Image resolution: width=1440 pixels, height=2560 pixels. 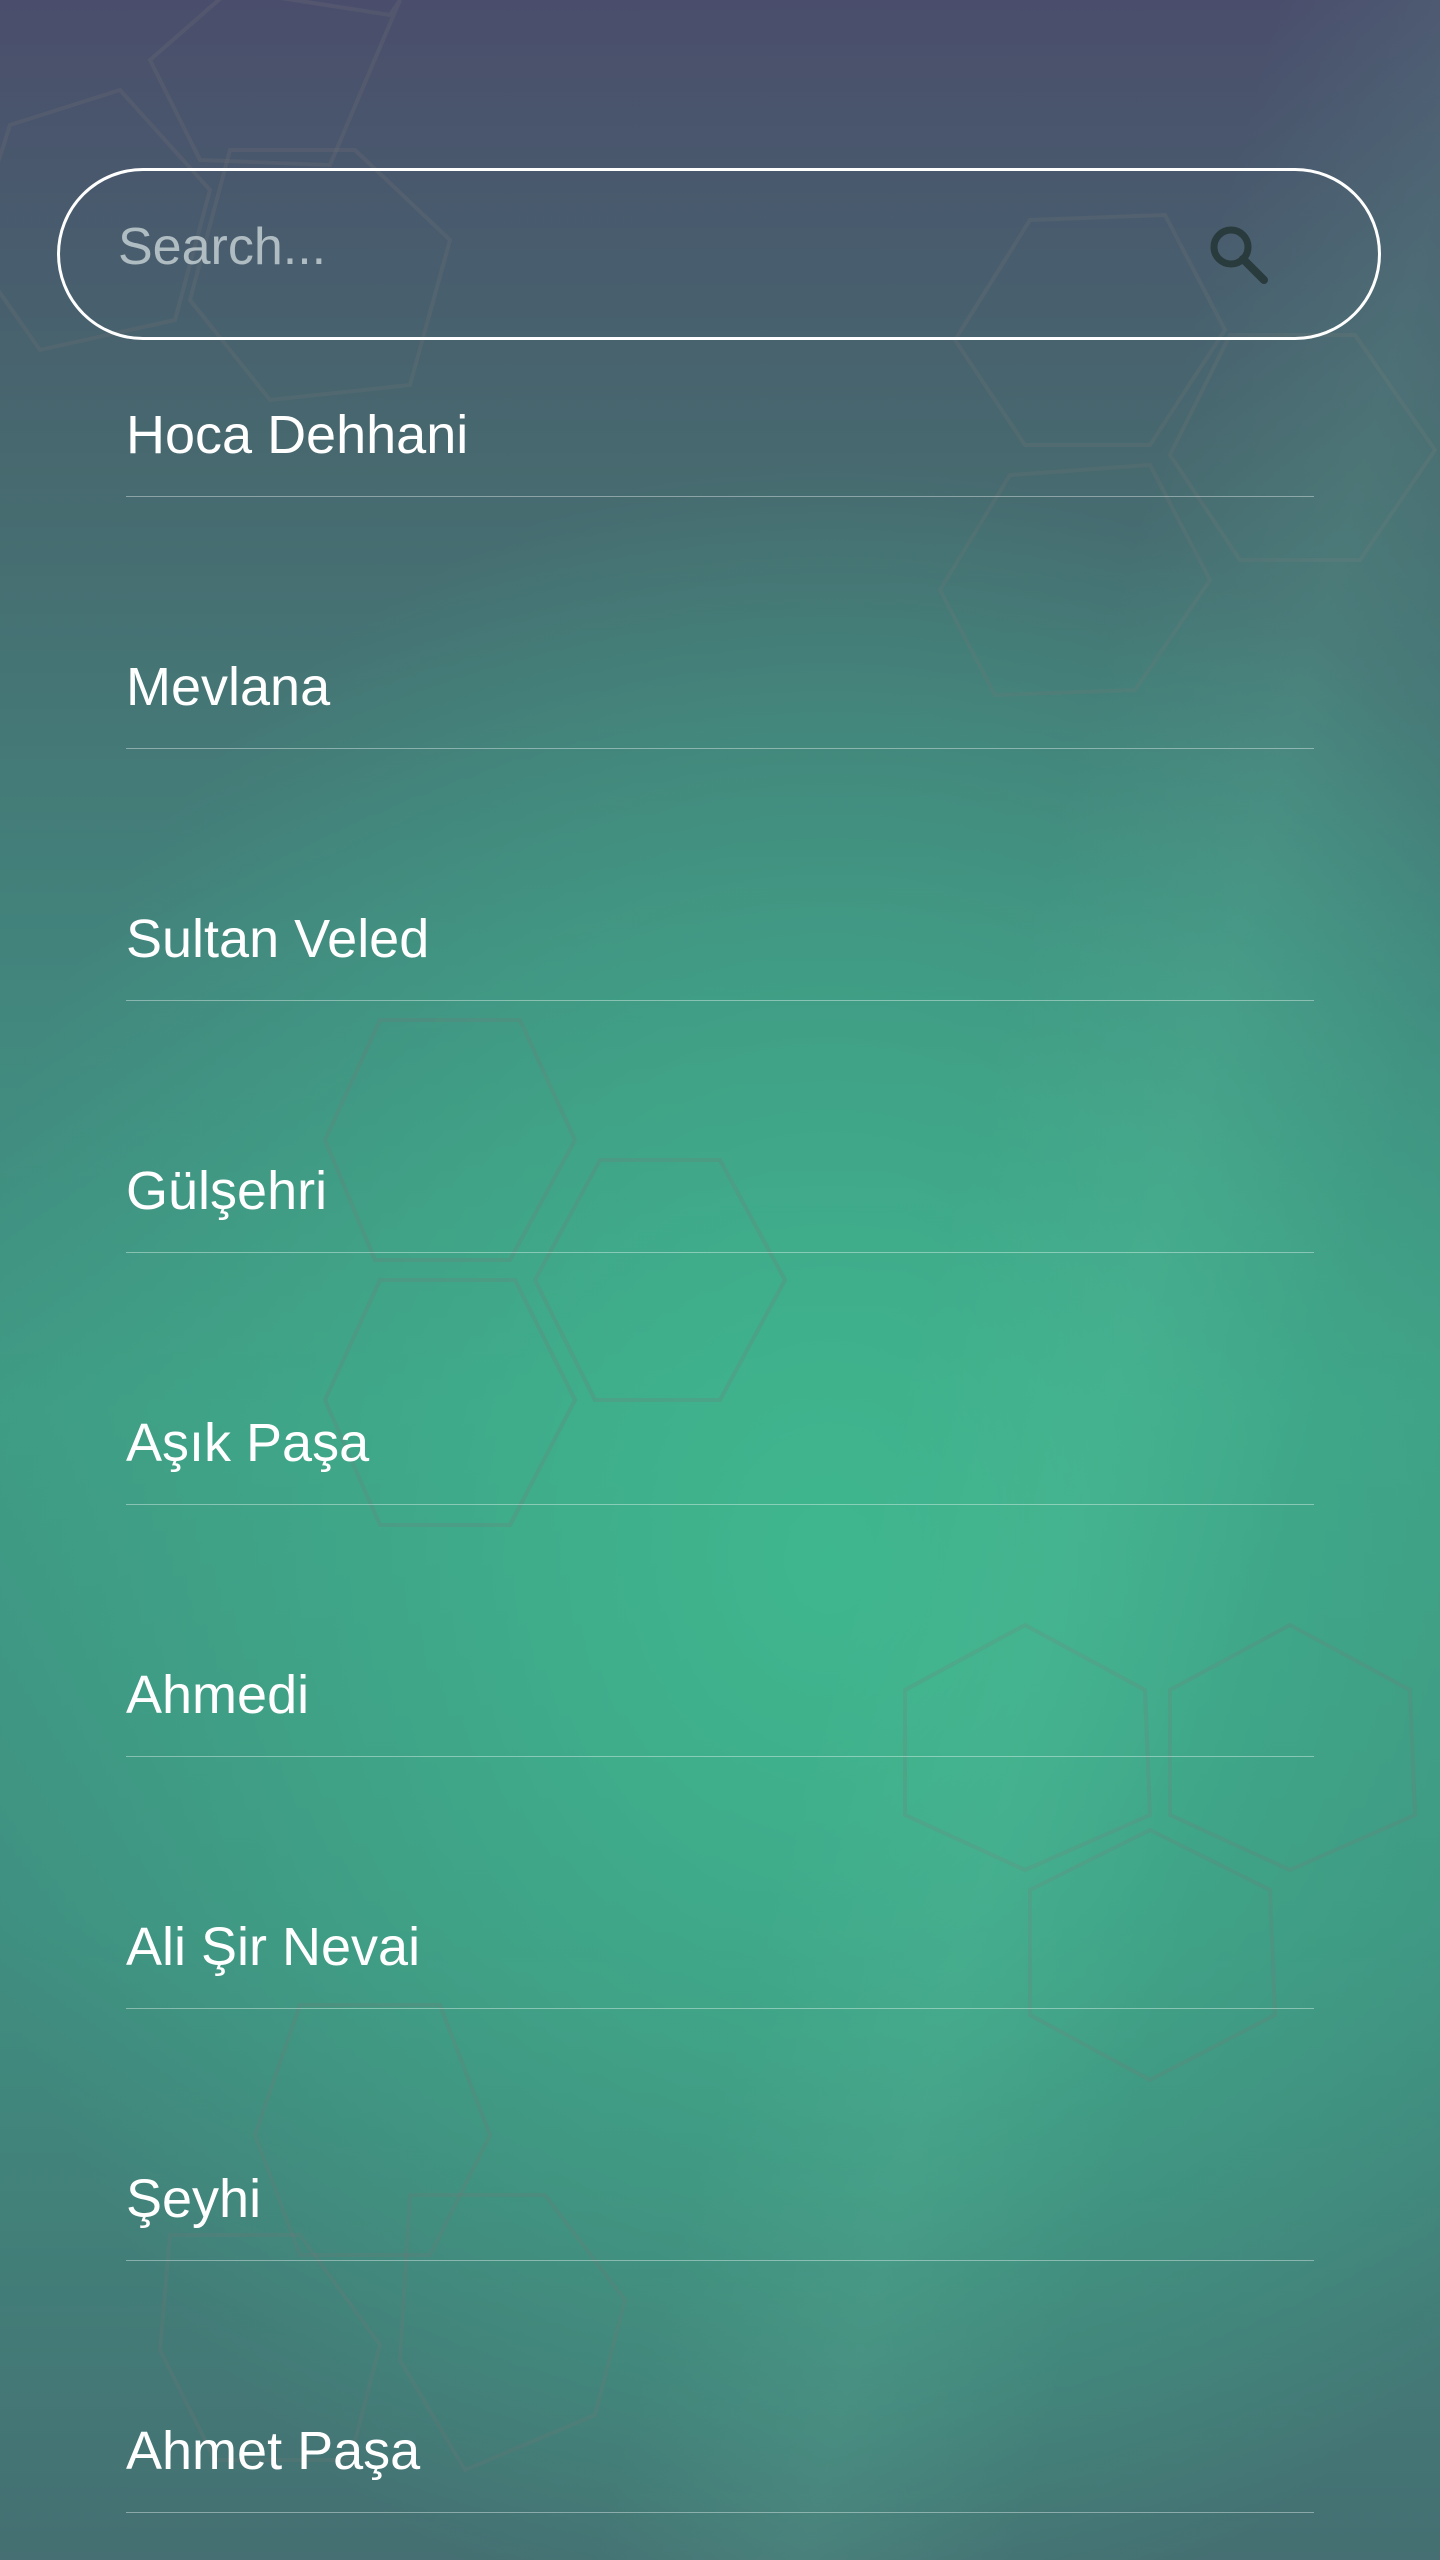 I want to click on list-item: Gülşehri, so click(x=720, y=1127).